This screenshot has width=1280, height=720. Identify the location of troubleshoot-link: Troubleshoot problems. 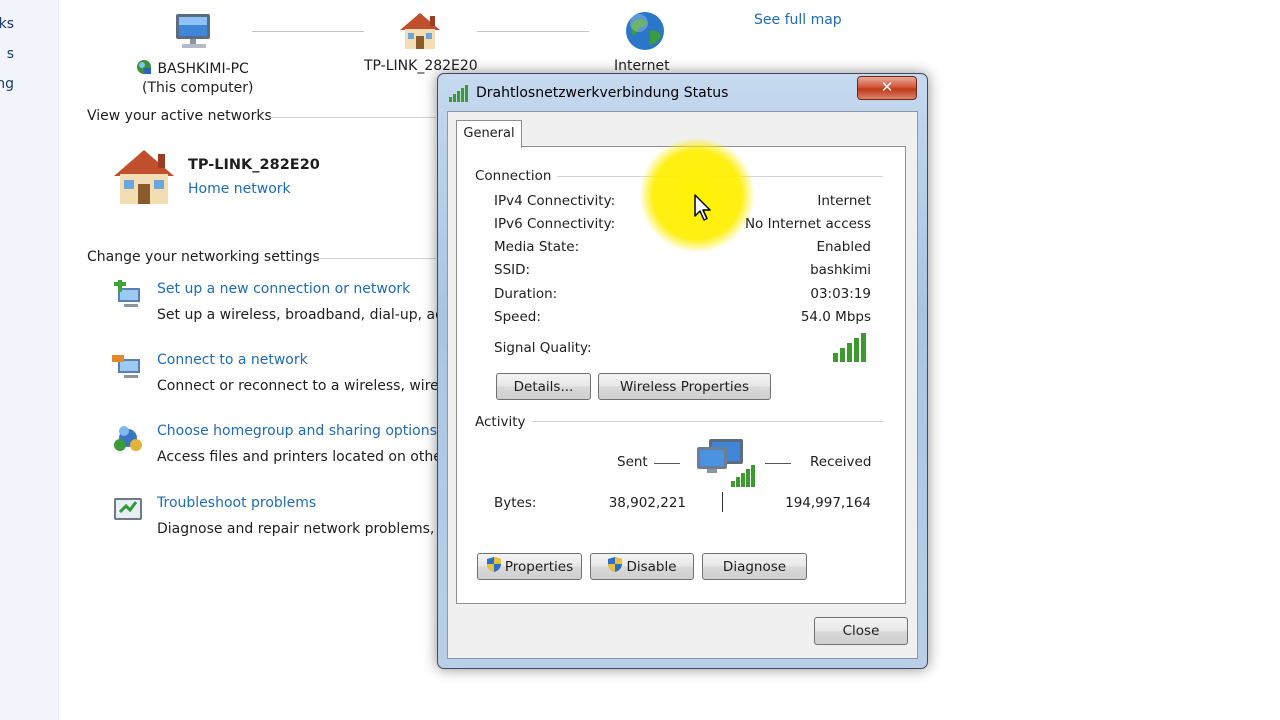
(236, 503).